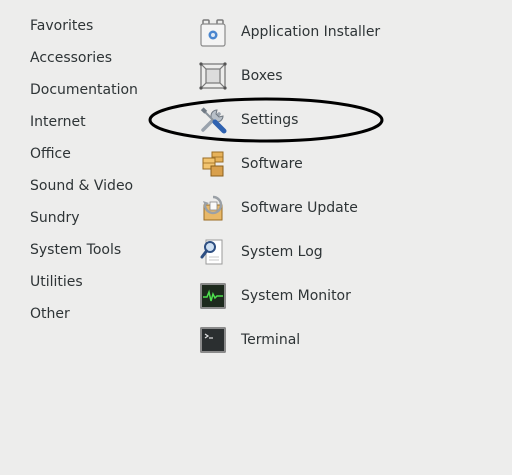 The image size is (512, 475). Describe the element at coordinates (213, 252) in the screenshot. I see `system-log-icon` at that location.